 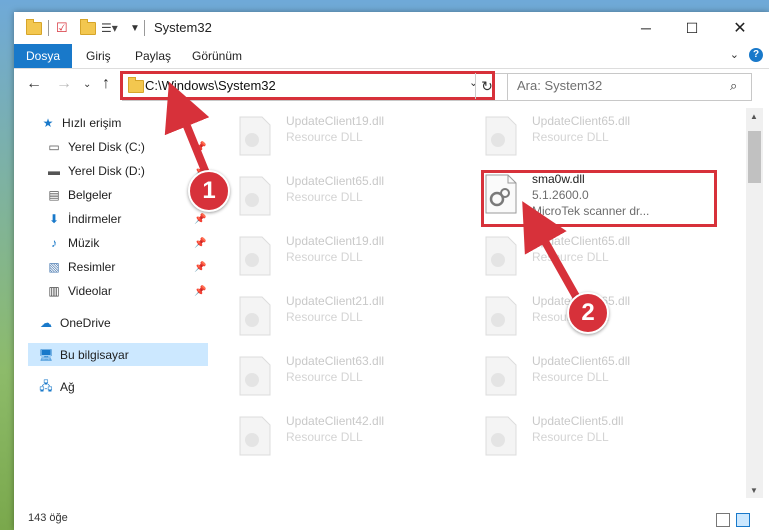 I want to click on step-2-badge: 2, so click(x=588, y=313).